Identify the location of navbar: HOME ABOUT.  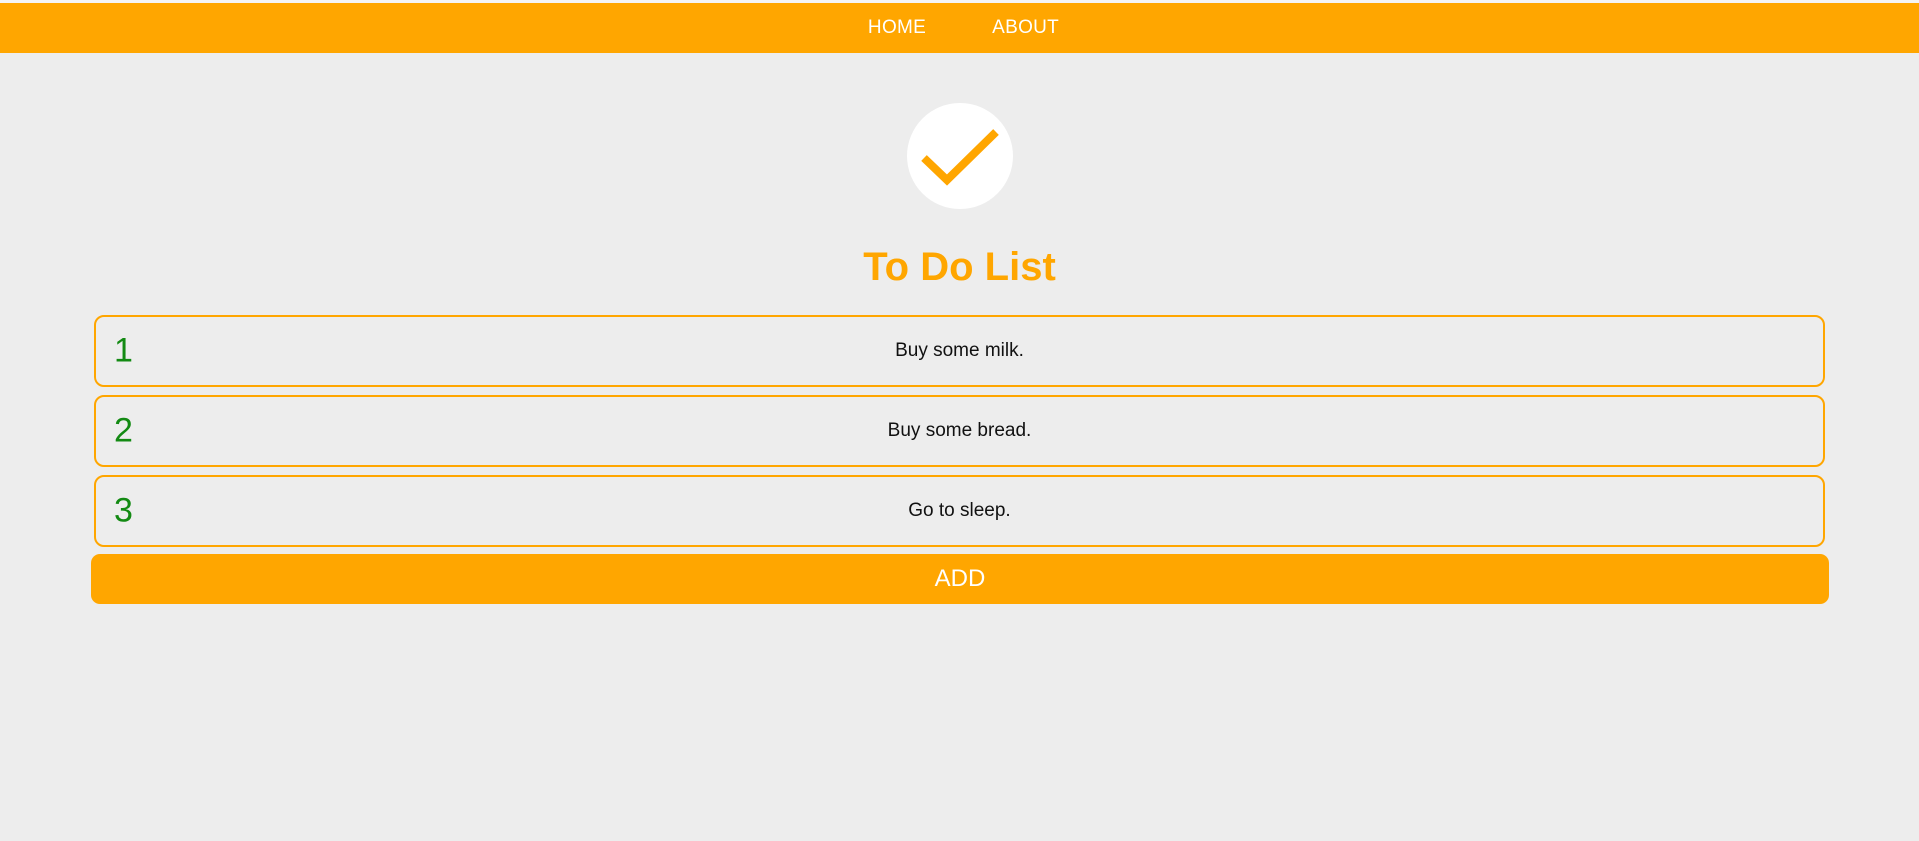
(959, 28).